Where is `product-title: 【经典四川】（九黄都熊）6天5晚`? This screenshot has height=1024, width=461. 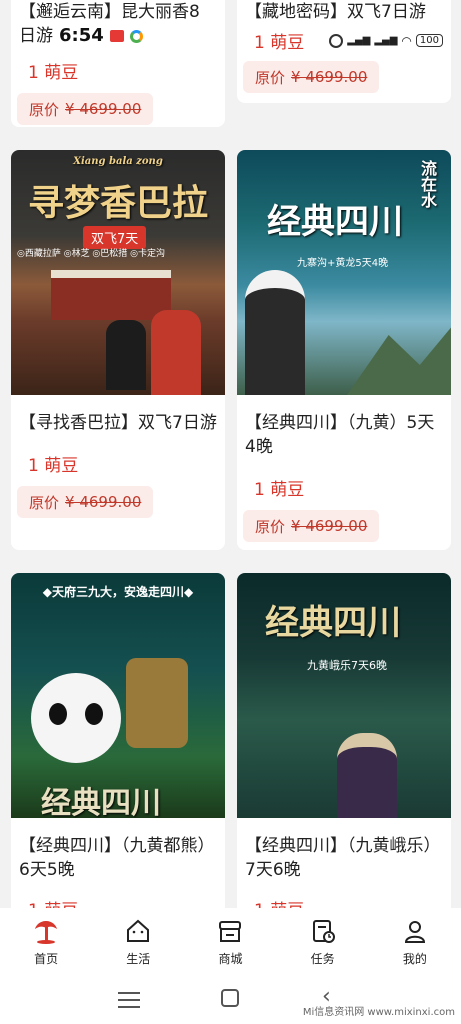 product-title: 【经典四川】（九黄都熊）6天5晚 is located at coordinates (117, 858).